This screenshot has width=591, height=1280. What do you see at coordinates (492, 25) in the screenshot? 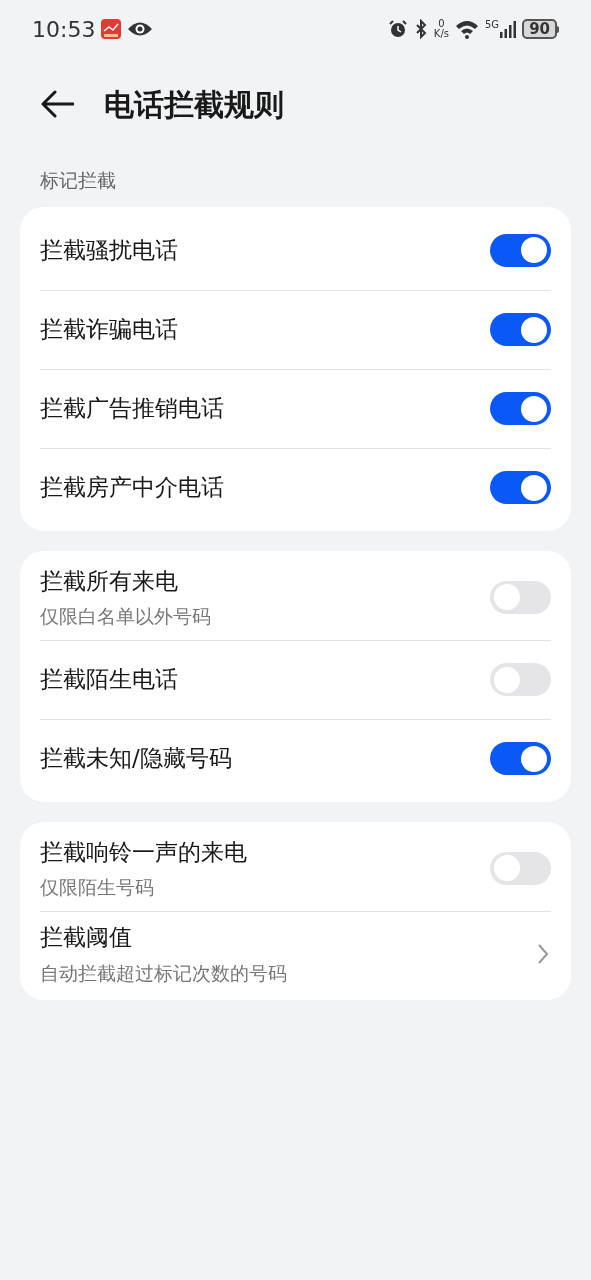
I see `network-type: 5G` at bounding box center [492, 25].